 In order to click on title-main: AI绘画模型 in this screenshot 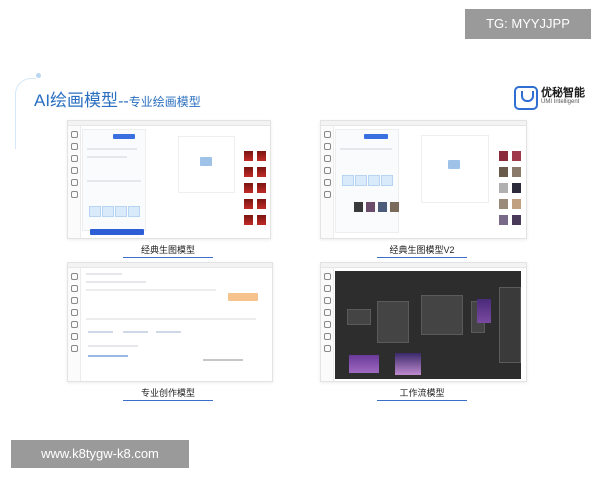, I will do `click(76, 100)`.